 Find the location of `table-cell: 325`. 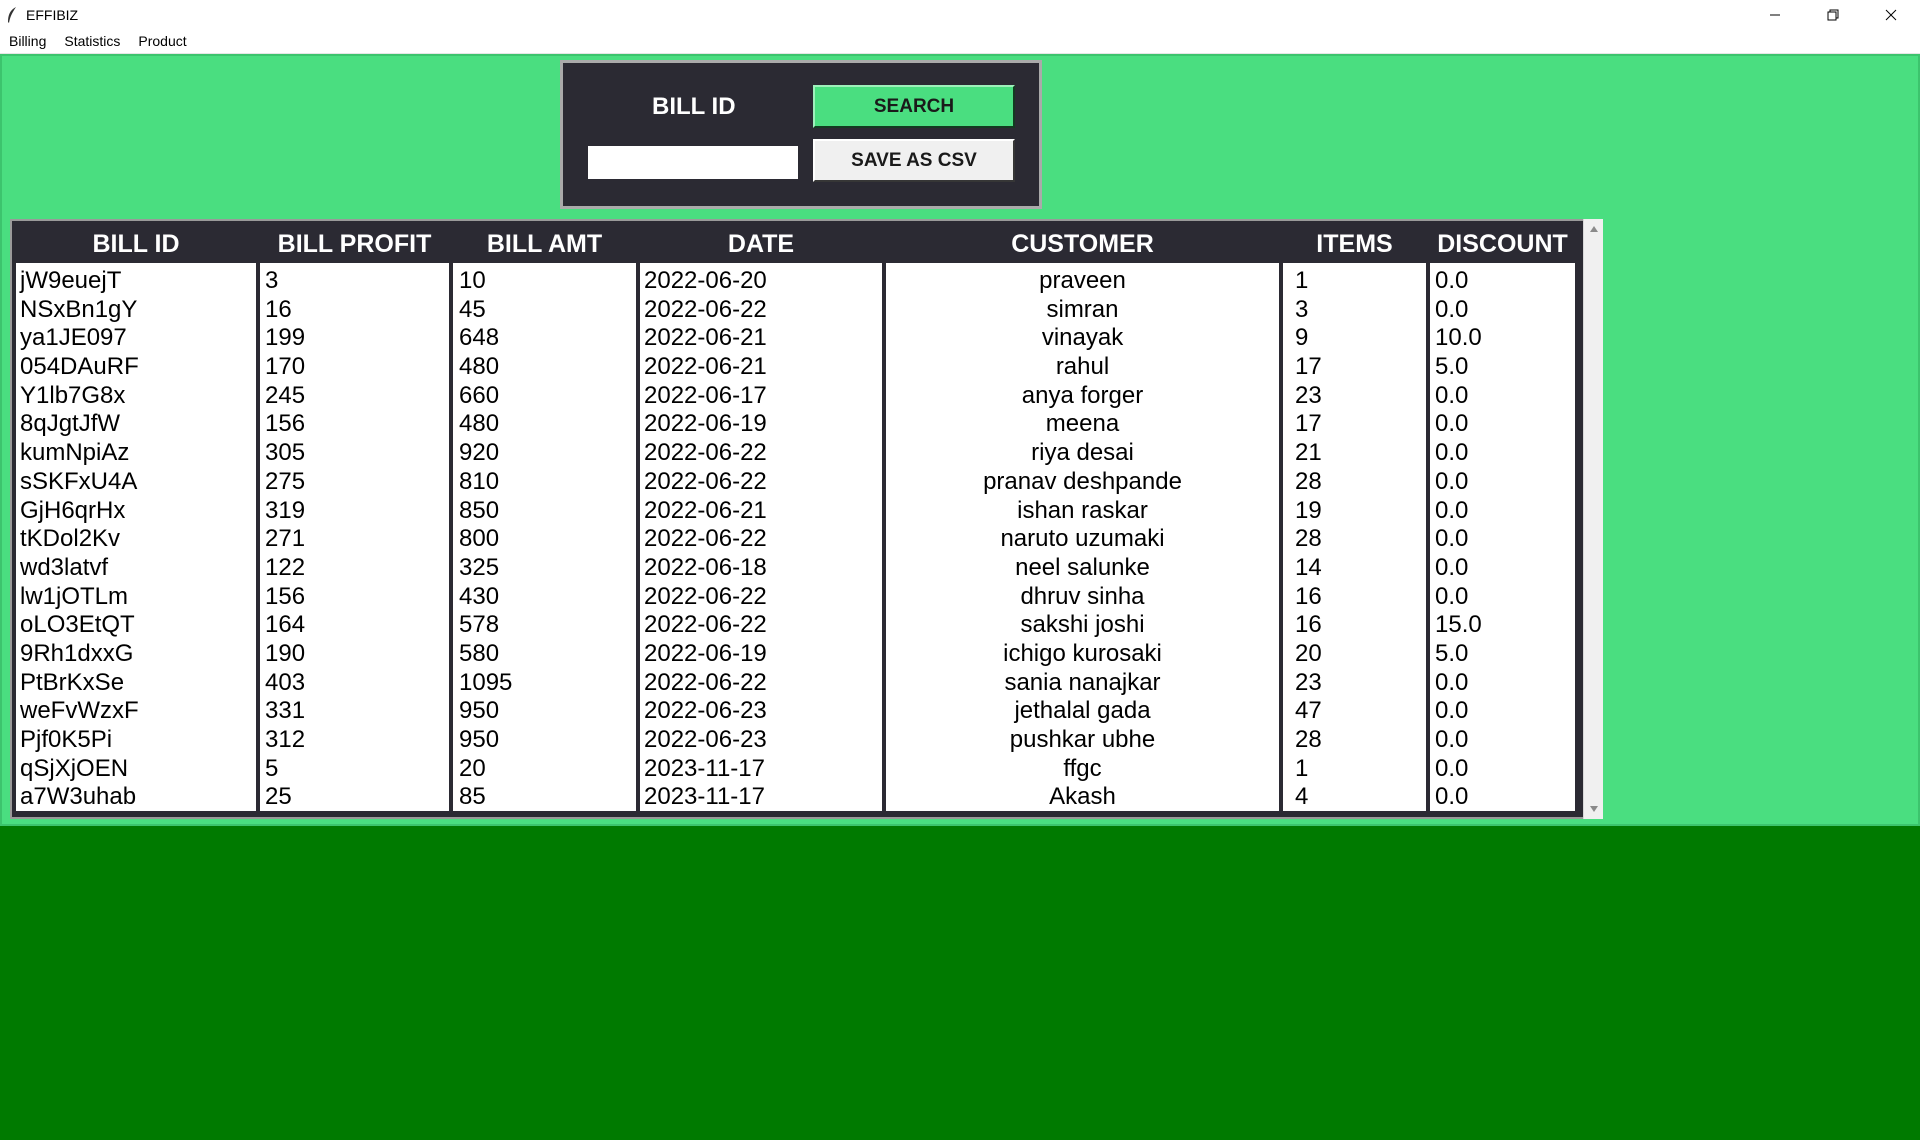

table-cell: 325 is located at coordinates (544, 568).